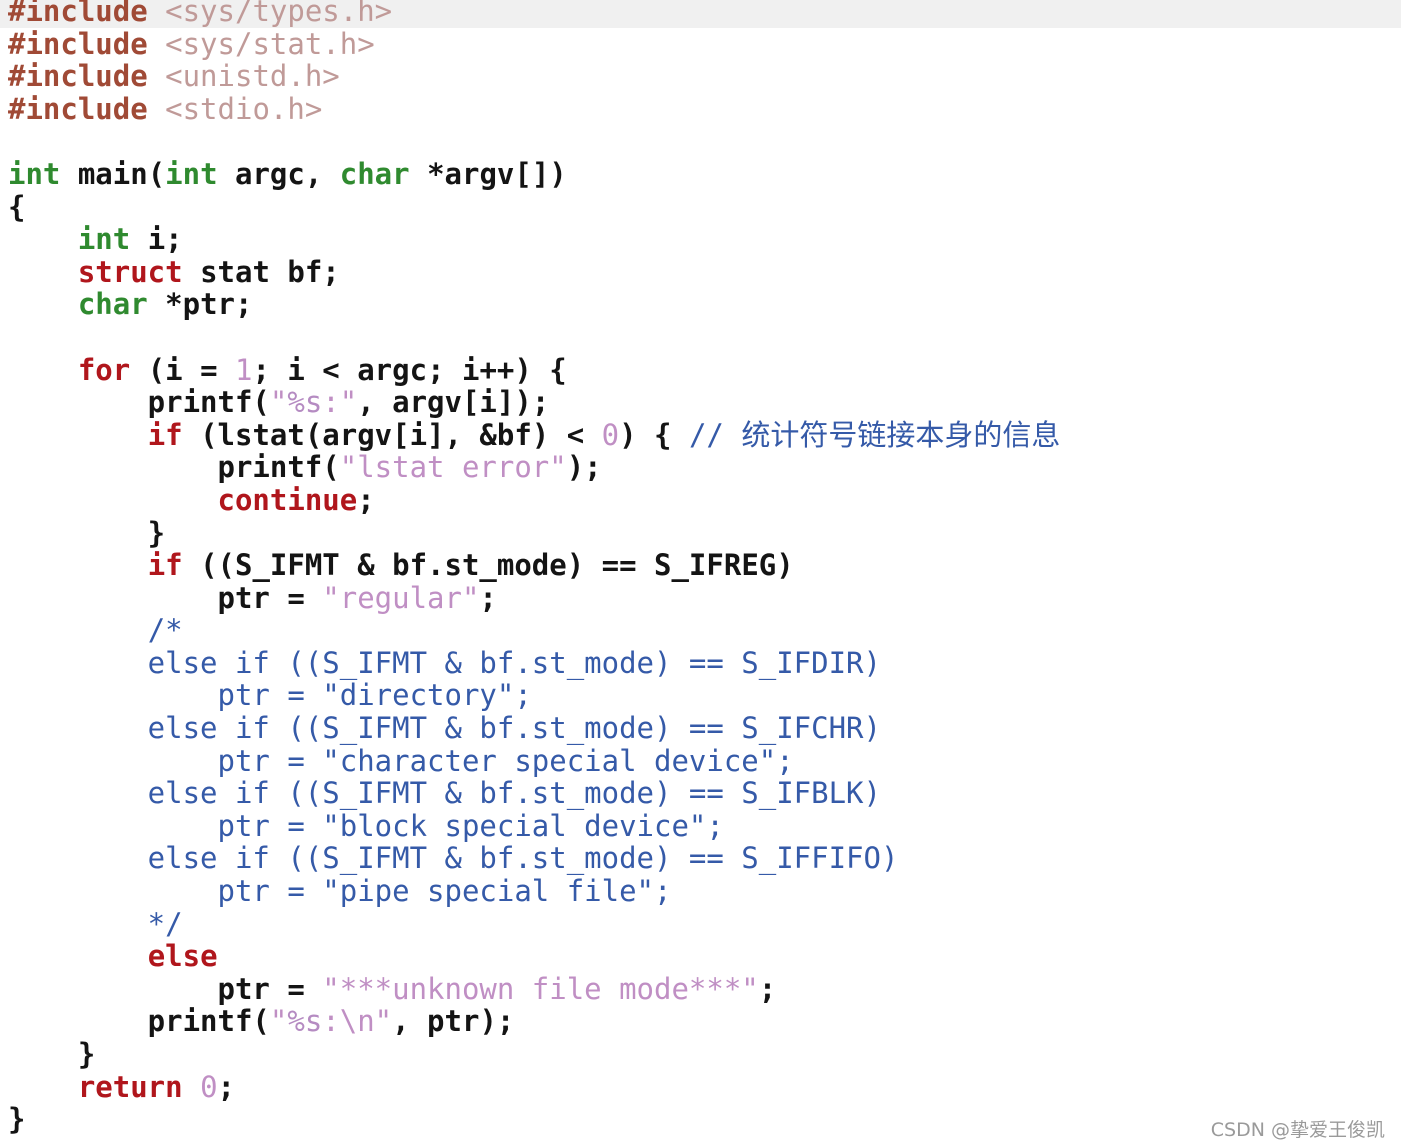 This screenshot has width=1401, height=1148. Describe the element at coordinates (700, 14) in the screenshot. I see `code-line: #include <sys/types.h>` at that location.